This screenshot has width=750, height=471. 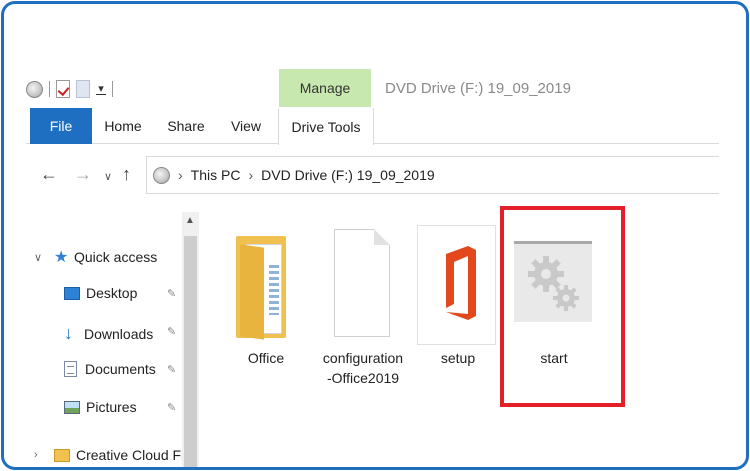 I want to click on nav-item-documents: Documents, so click(x=110, y=369).